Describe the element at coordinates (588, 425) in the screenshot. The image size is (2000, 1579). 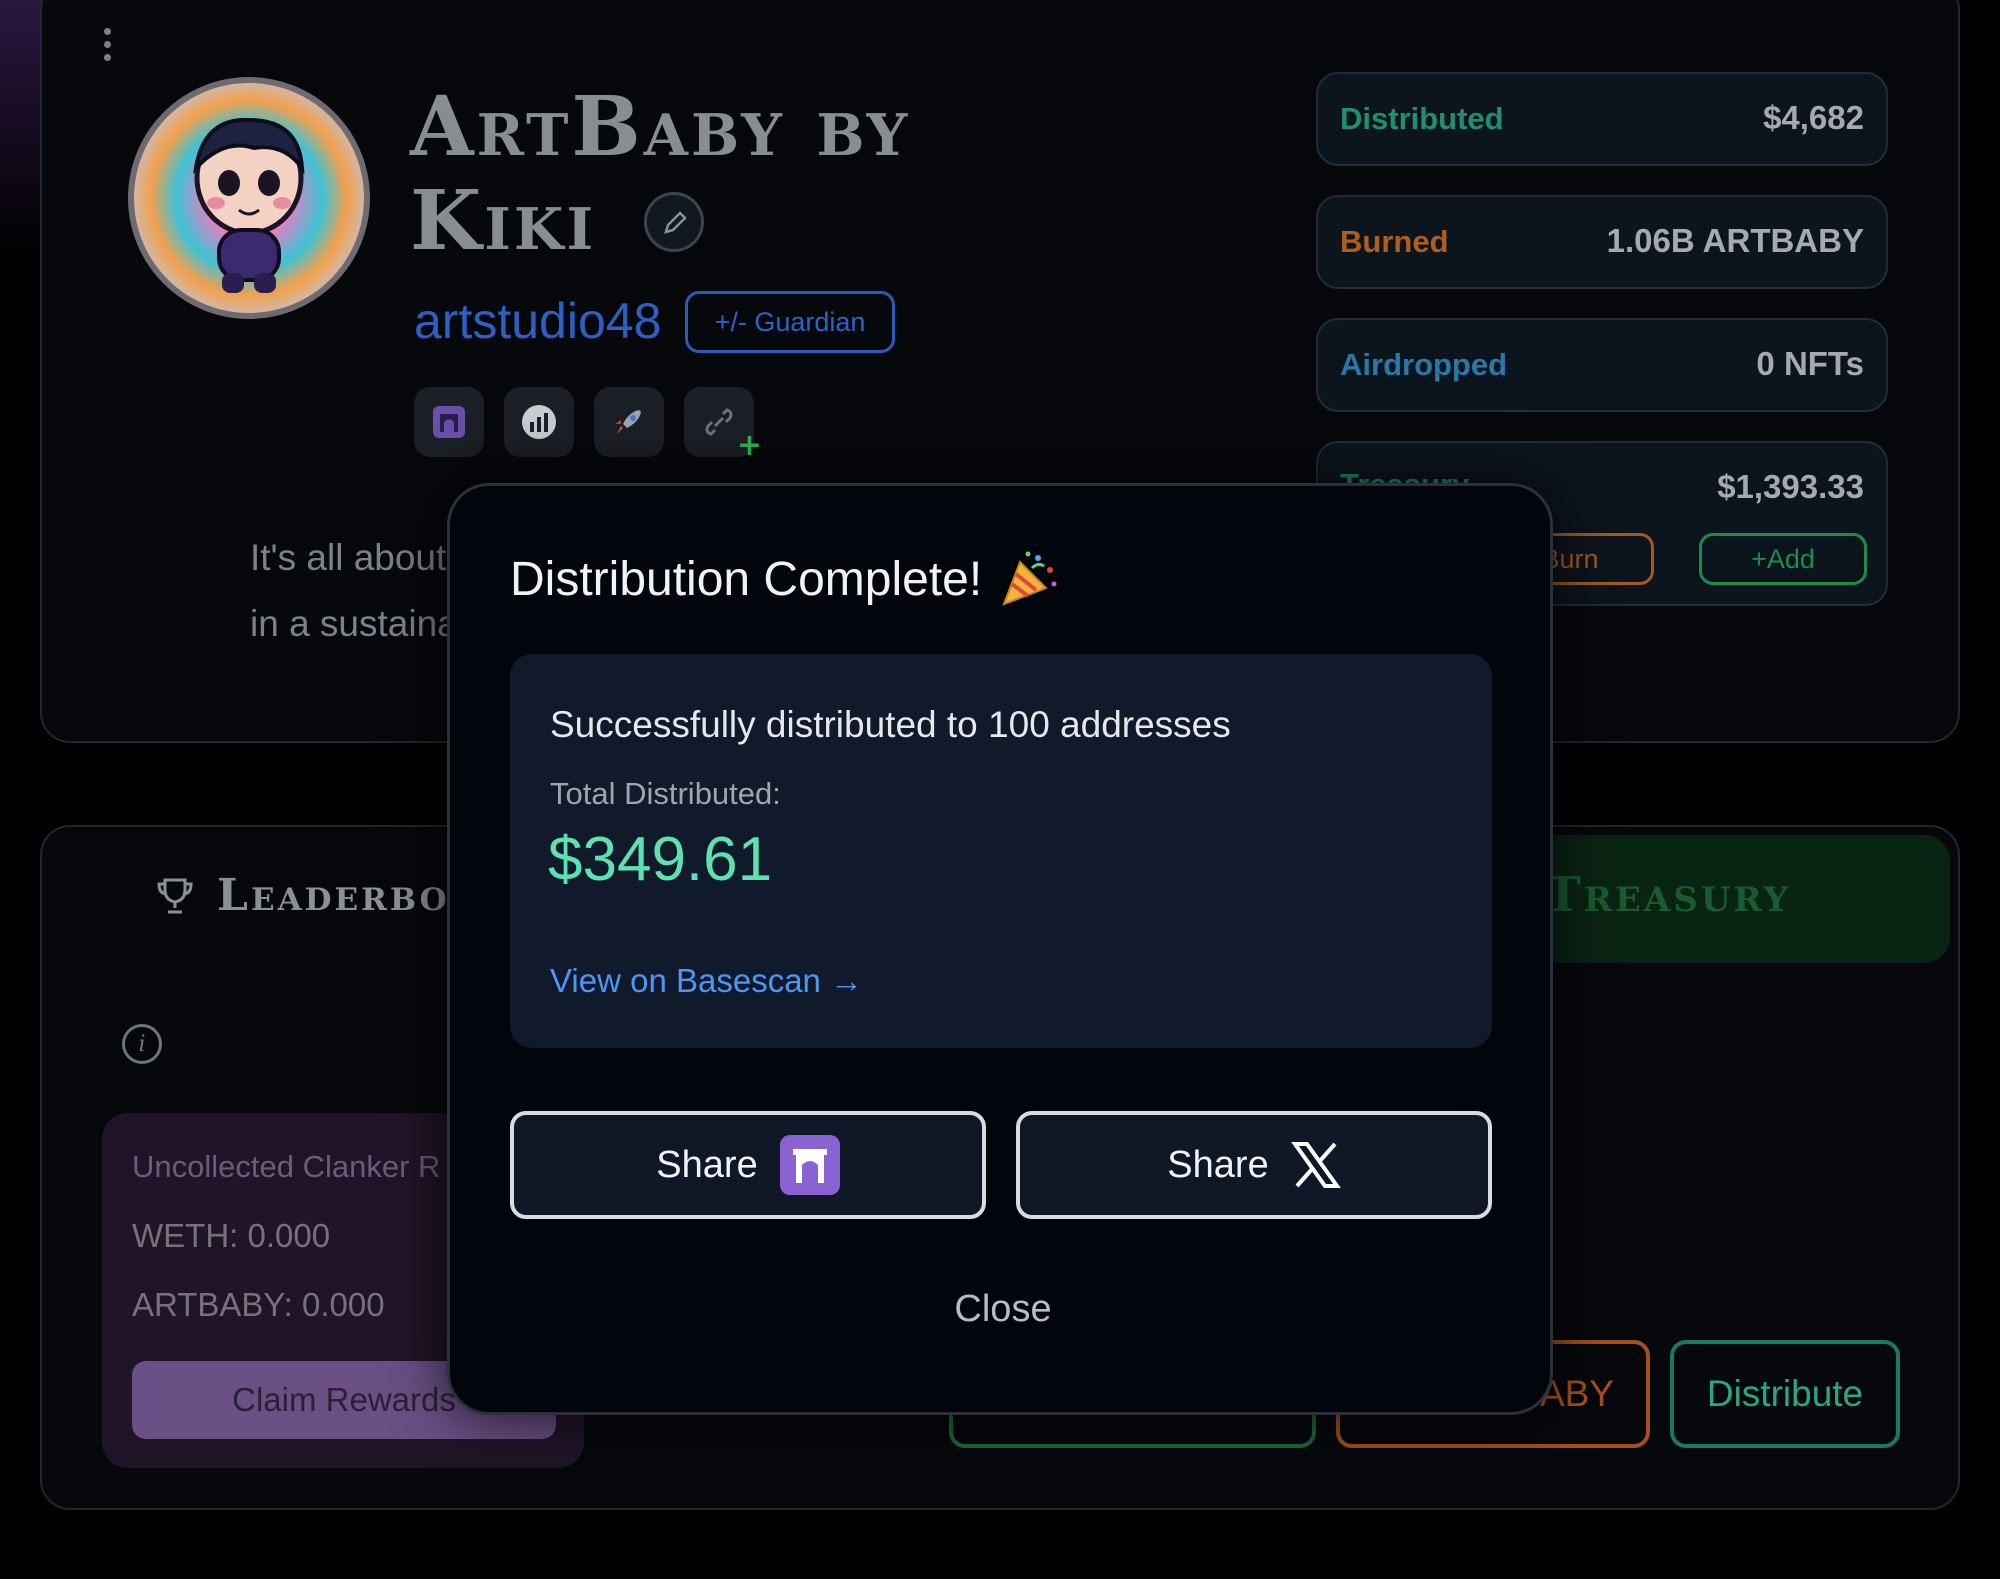
I see `social-links: +` at that location.